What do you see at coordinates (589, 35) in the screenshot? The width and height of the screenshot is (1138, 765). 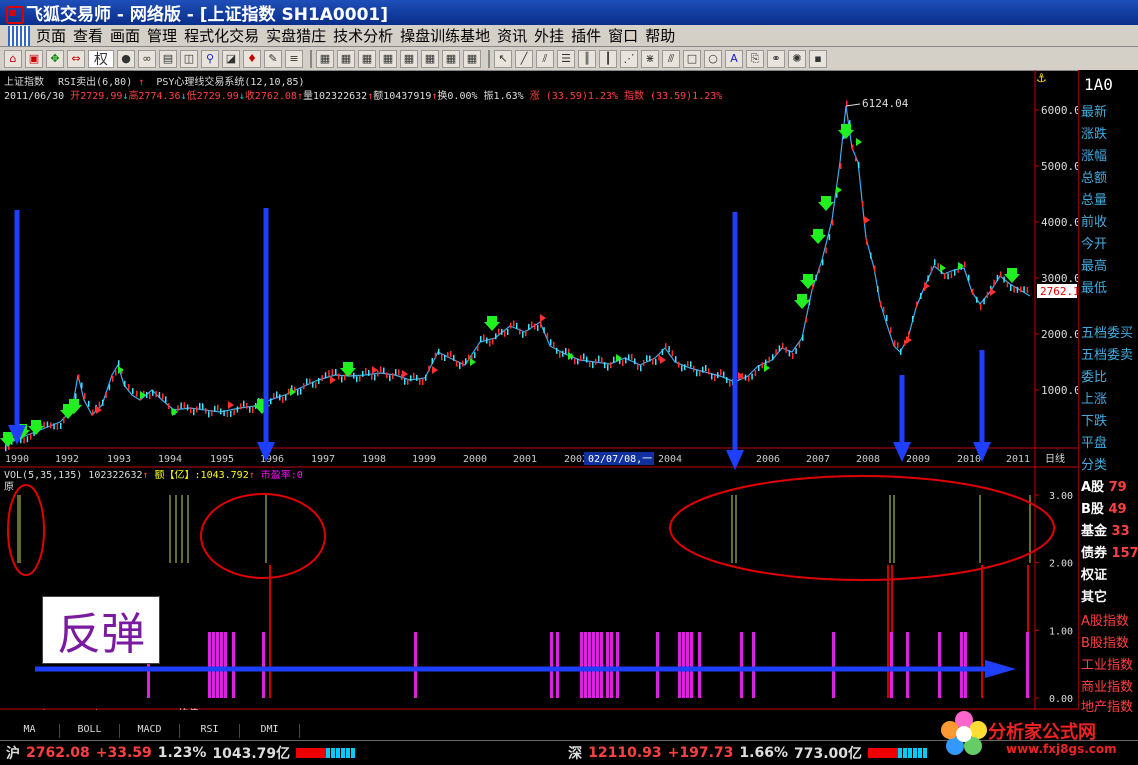 I see `menu-plugins: 插件` at bounding box center [589, 35].